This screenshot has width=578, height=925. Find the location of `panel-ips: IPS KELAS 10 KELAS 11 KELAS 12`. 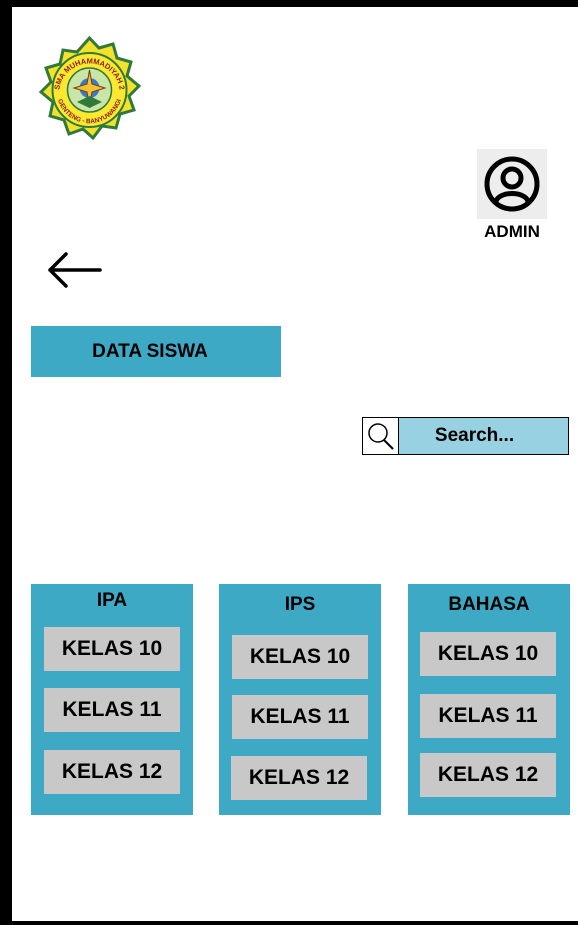

panel-ips: IPS KELAS 10 KELAS 11 KELAS 12 is located at coordinates (300, 699).